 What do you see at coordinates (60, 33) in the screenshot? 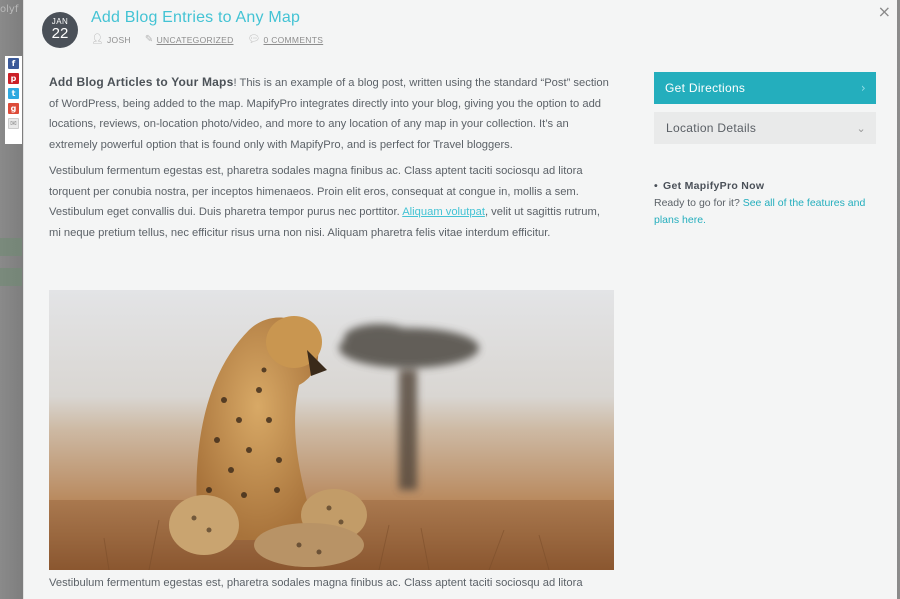
I see `date-day: 22` at bounding box center [60, 33].